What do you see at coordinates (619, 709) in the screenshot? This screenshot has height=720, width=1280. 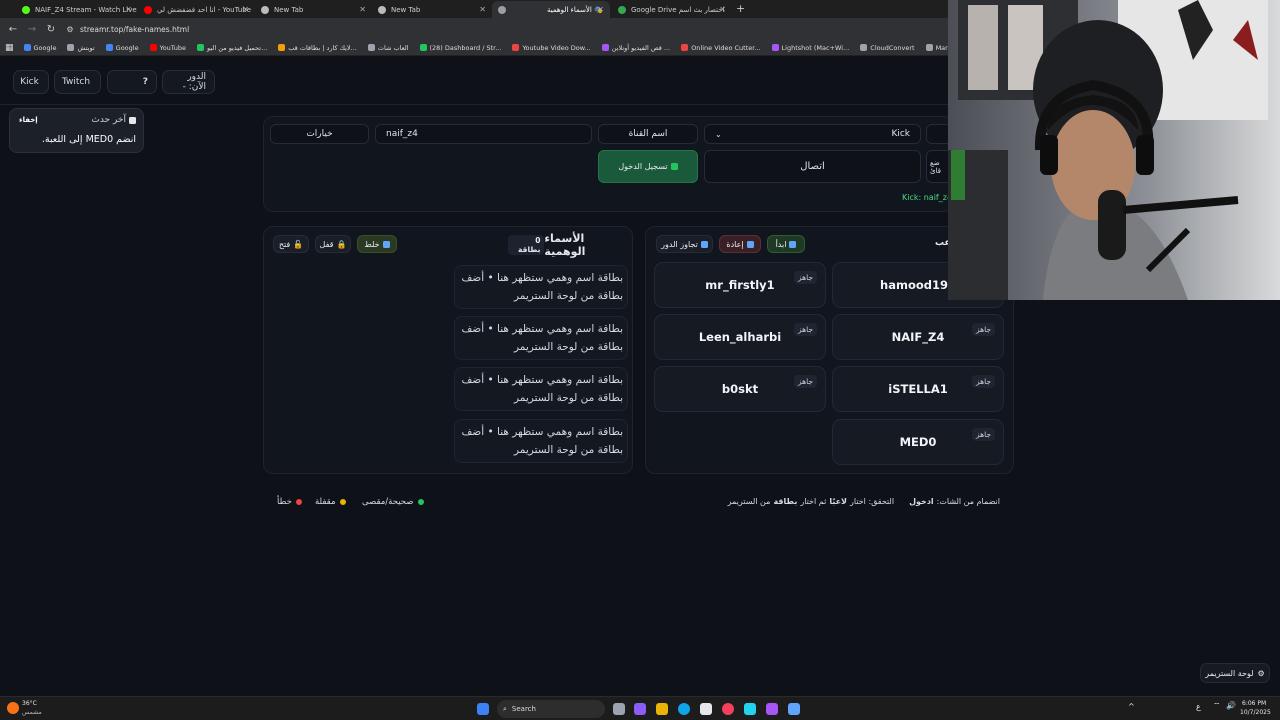 I see `task-view-icon` at bounding box center [619, 709].